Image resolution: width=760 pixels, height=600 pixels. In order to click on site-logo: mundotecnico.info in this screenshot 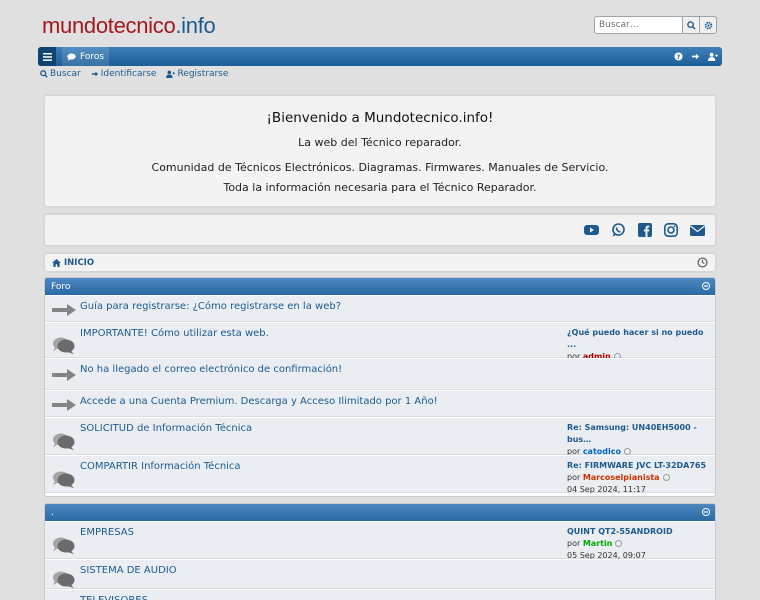, I will do `click(129, 26)`.